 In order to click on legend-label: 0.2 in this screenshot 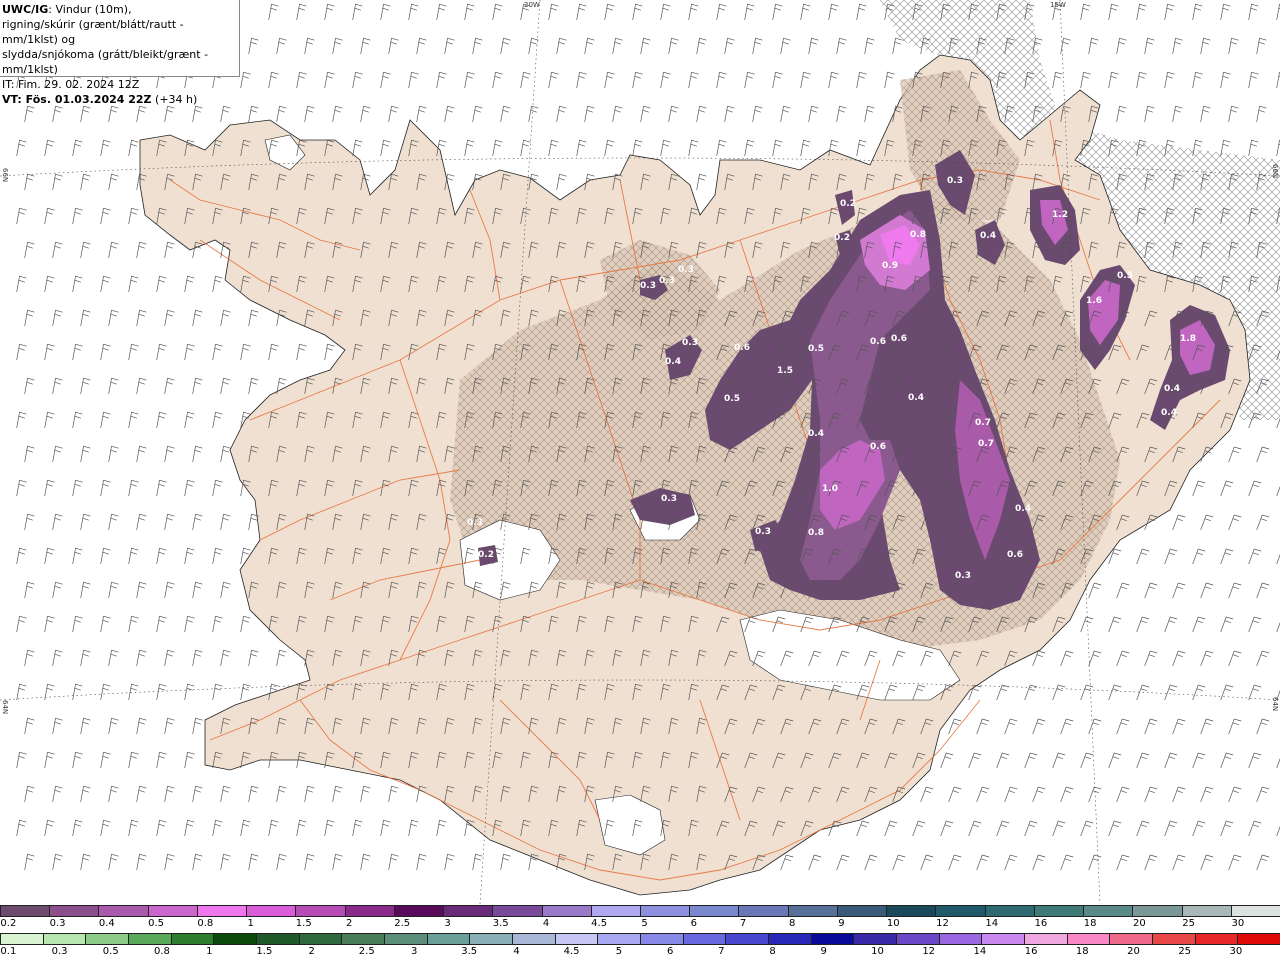, I will do `click(8, 923)`.